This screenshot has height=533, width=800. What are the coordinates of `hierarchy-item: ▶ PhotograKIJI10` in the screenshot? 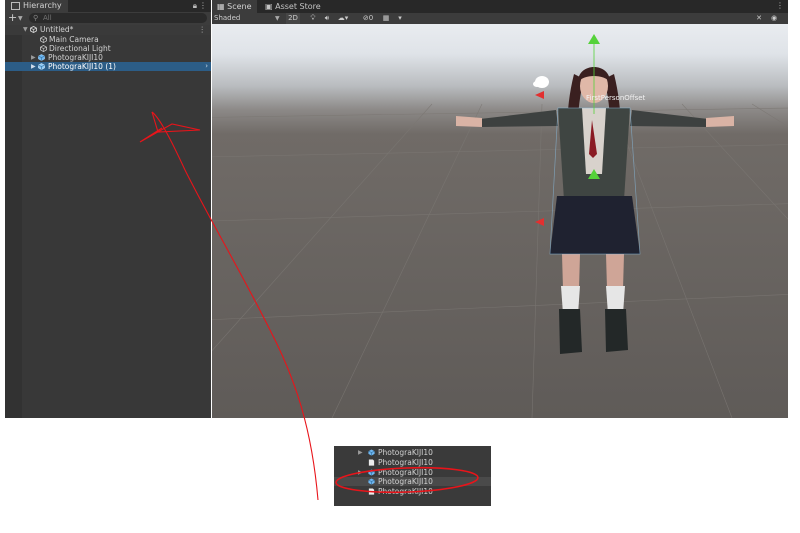 It's located at (108, 57).